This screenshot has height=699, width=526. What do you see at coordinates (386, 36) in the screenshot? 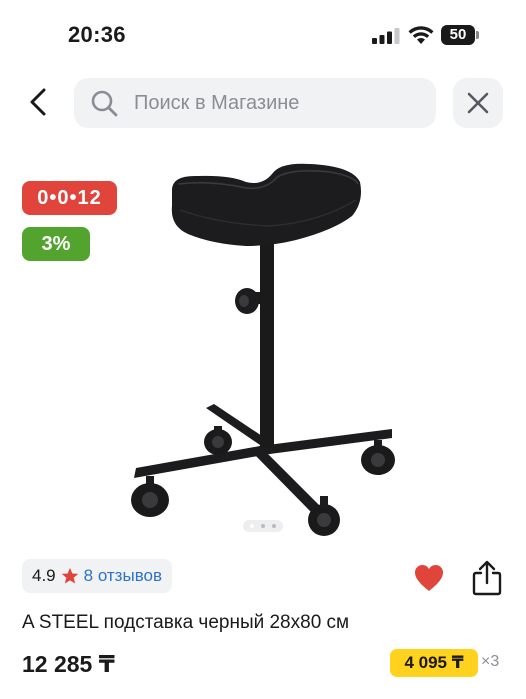
I see `cellular-signal-icon` at bounding box center [386, 36].